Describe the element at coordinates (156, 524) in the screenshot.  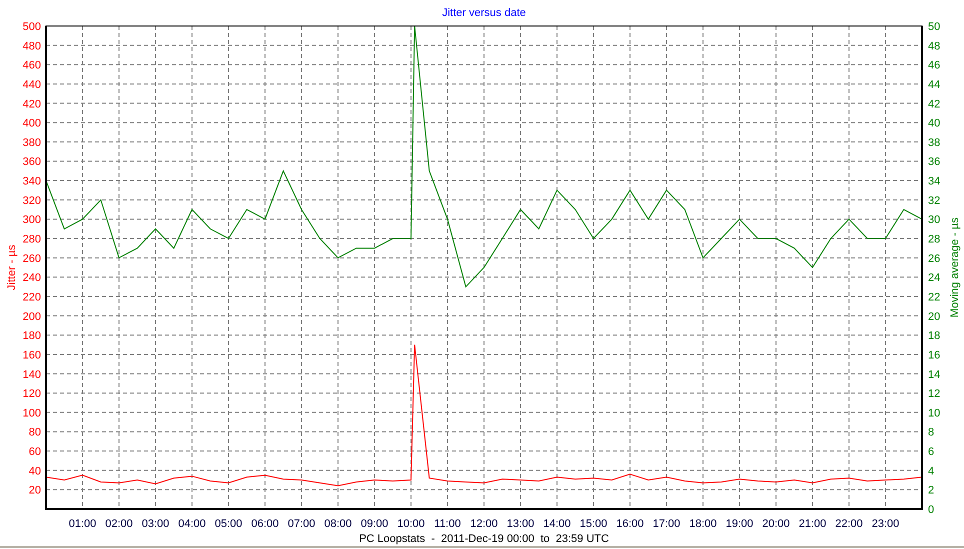
I see `tick-label: 03:00` at that location.